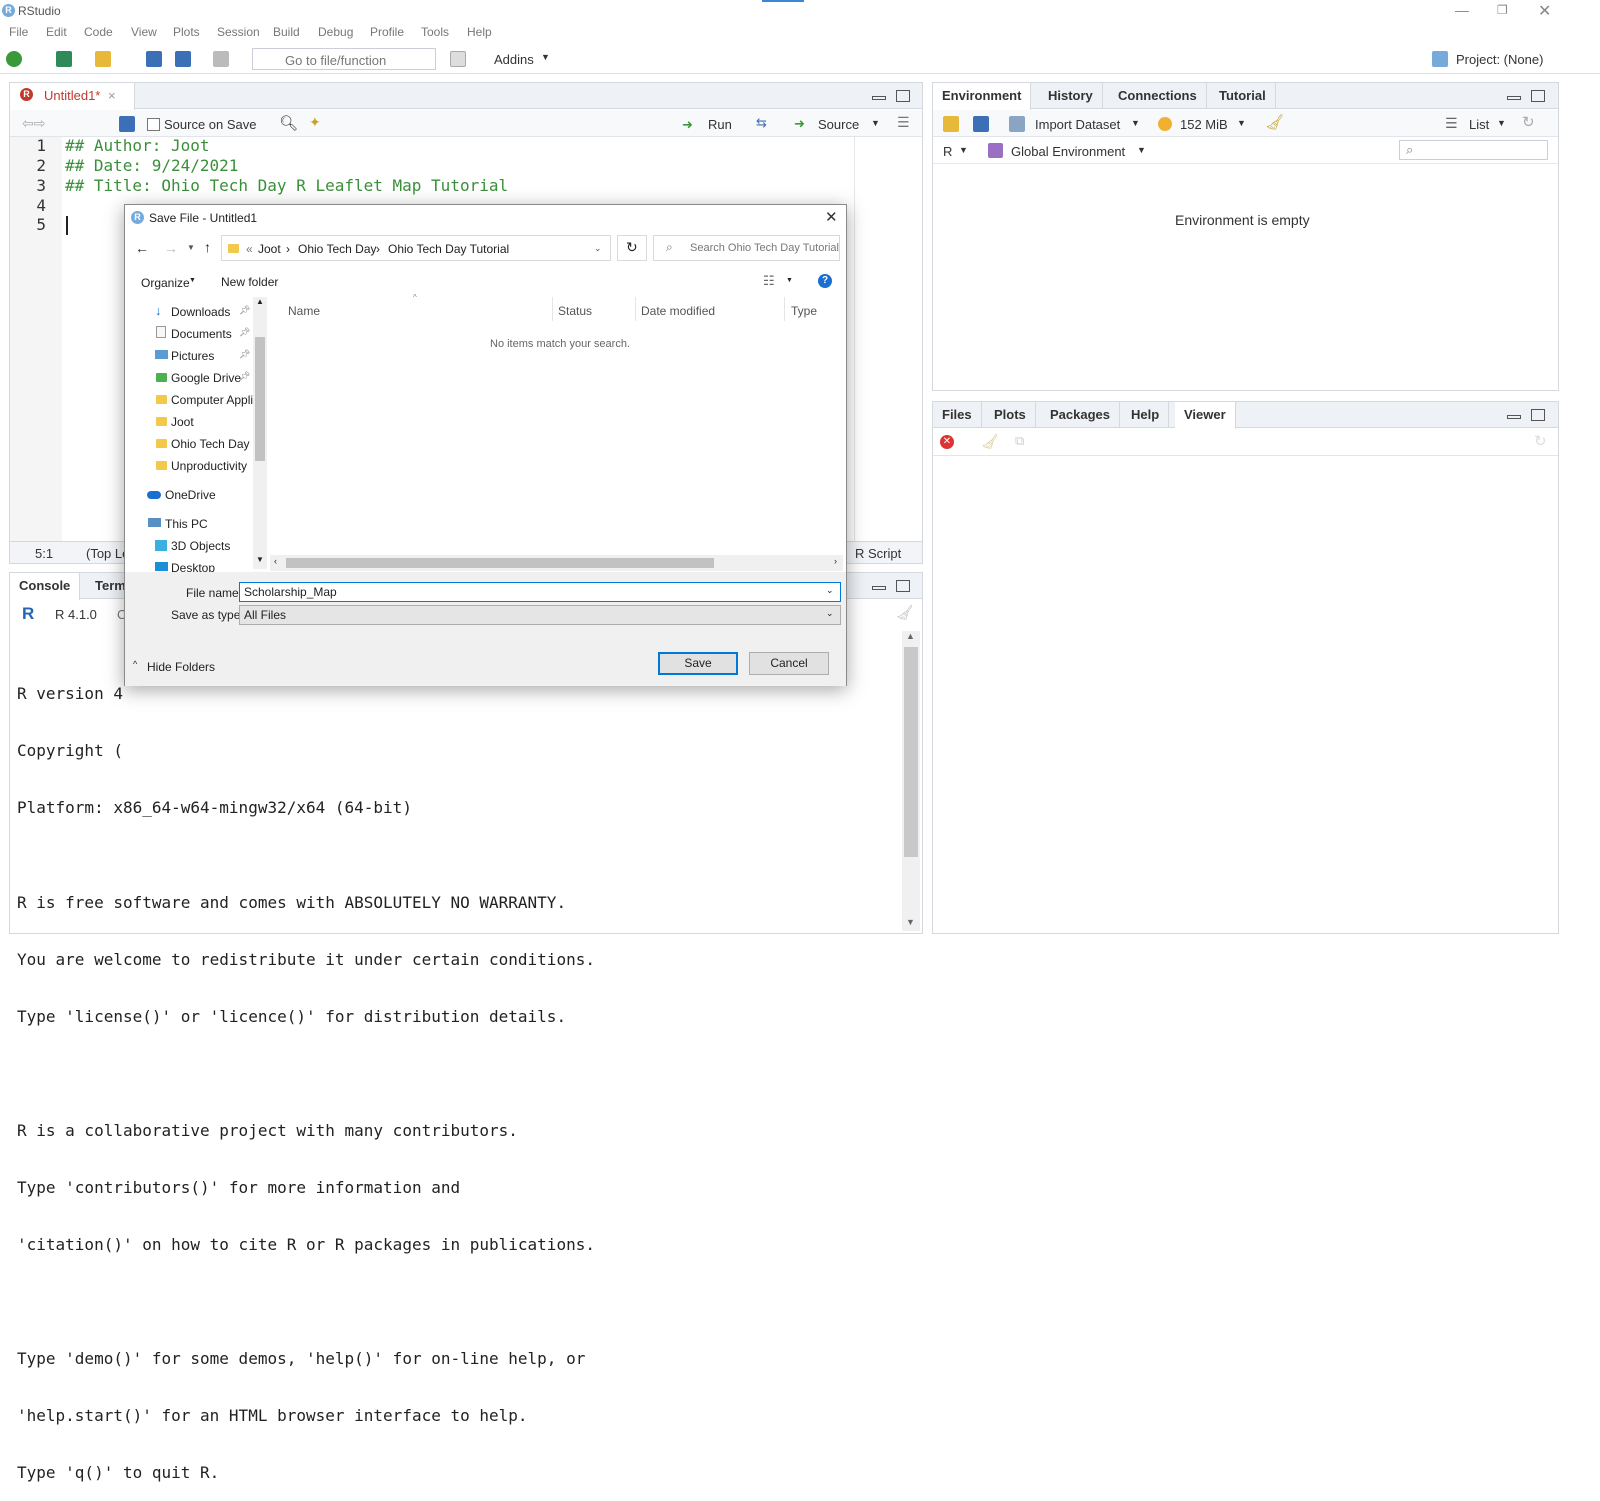 This screenshot has height=1501, width=1600. Describe the element at coordinates (1528, 122) in the screenshot. I see `refresh-env-icon: ↻` at that location.